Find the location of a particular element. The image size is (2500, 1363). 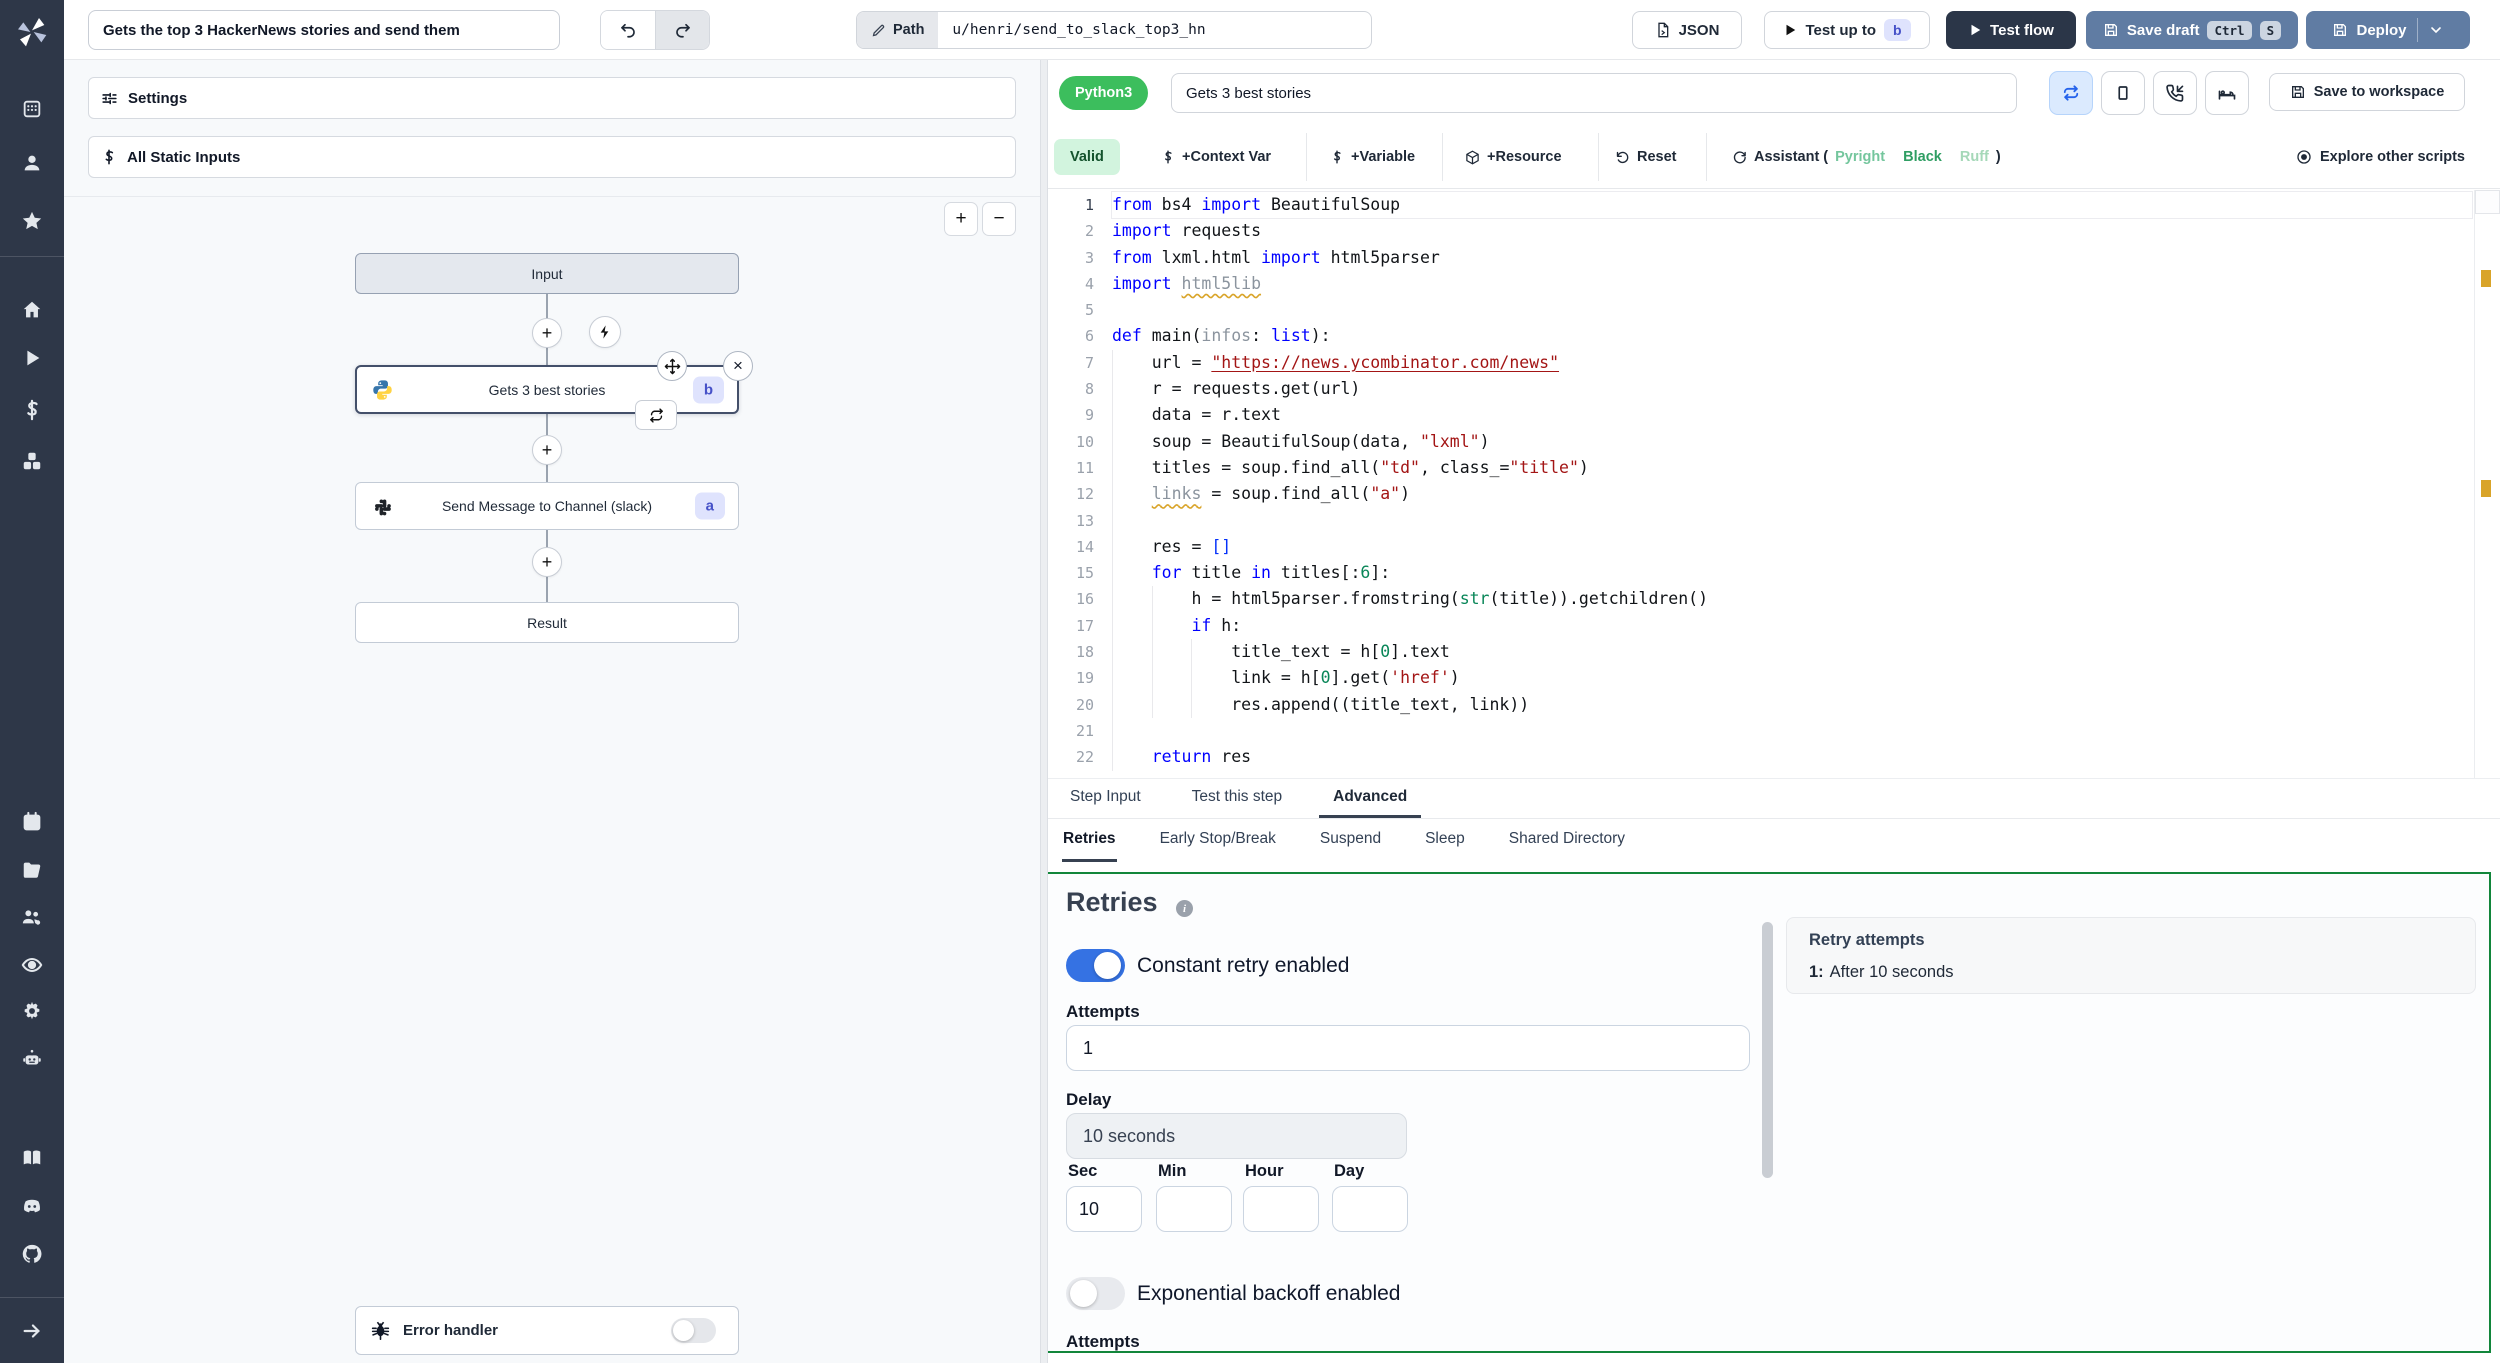

workspace-grid-icon is located at coordinates (32, 109).